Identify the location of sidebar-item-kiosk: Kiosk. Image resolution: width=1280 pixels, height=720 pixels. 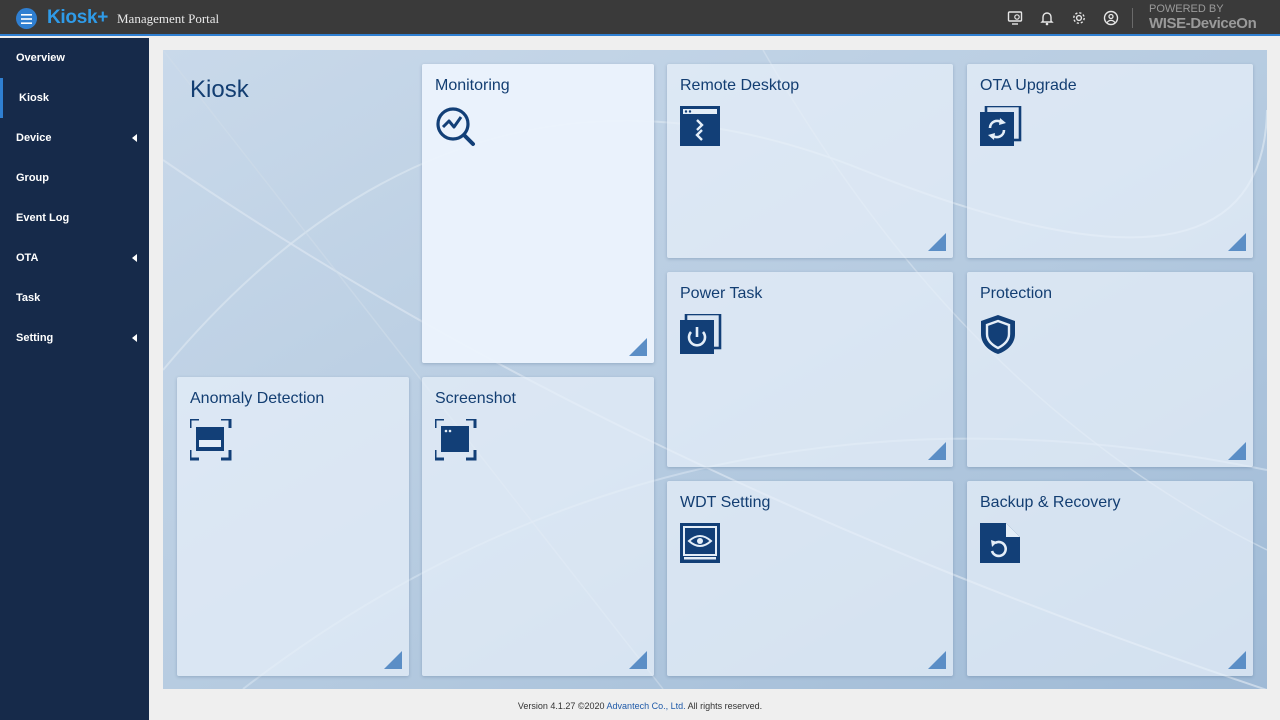
(74, 98).